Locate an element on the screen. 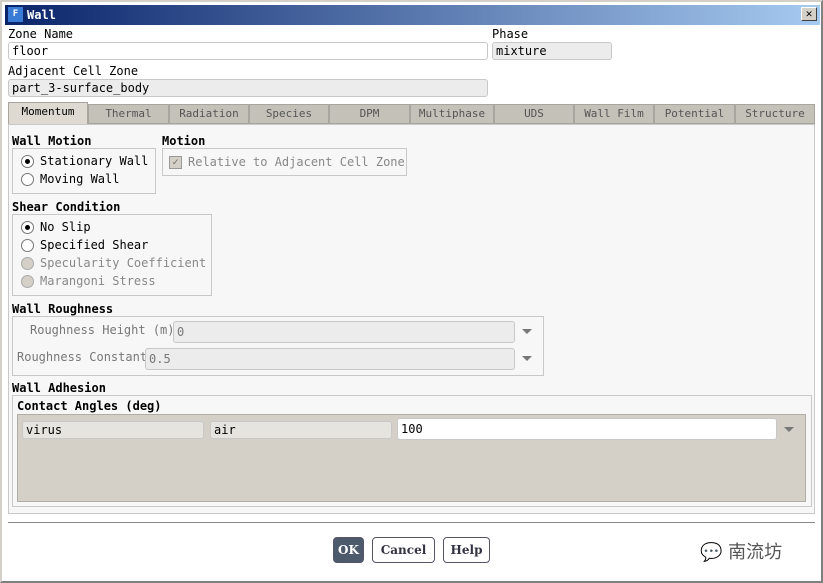 The image size is (823, 583). contact-angle-input: 100 is located at coordinates (587, 429).